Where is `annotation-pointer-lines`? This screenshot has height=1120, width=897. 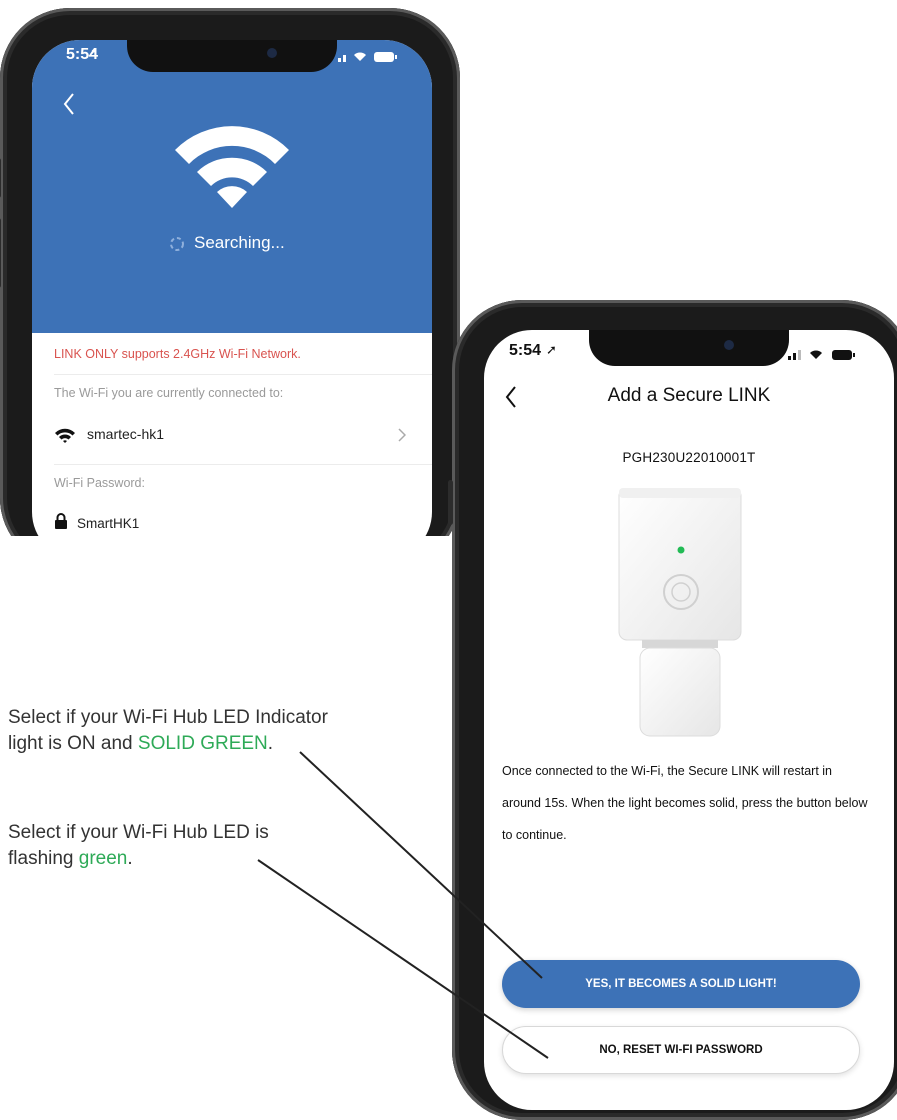 annotation-pointer-lines is located at coordinates (403, 905).